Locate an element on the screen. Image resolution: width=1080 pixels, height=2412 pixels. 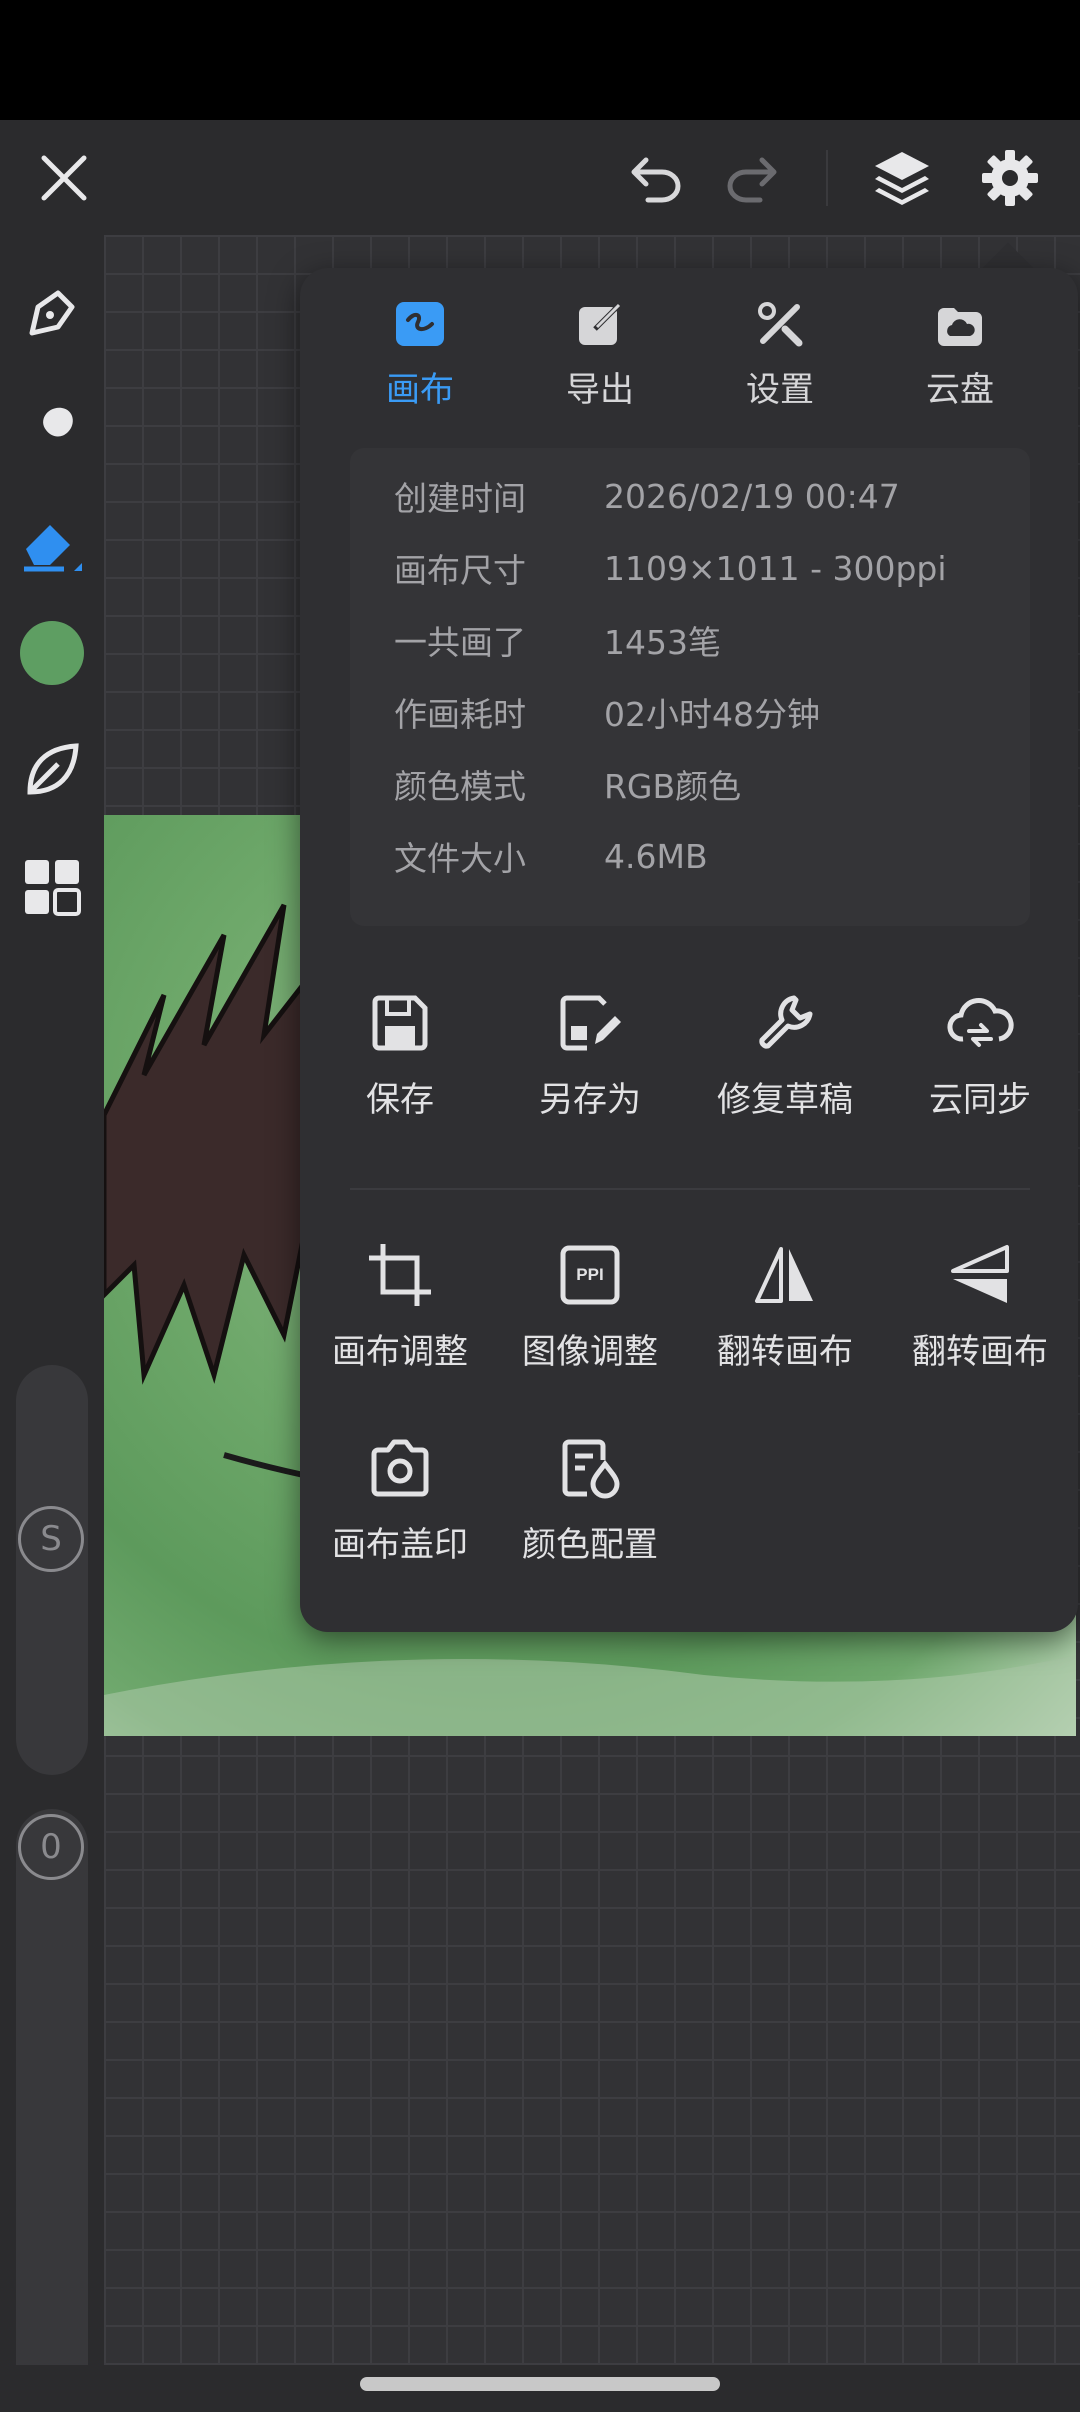
export-icon is located at coordinates (600, 324).